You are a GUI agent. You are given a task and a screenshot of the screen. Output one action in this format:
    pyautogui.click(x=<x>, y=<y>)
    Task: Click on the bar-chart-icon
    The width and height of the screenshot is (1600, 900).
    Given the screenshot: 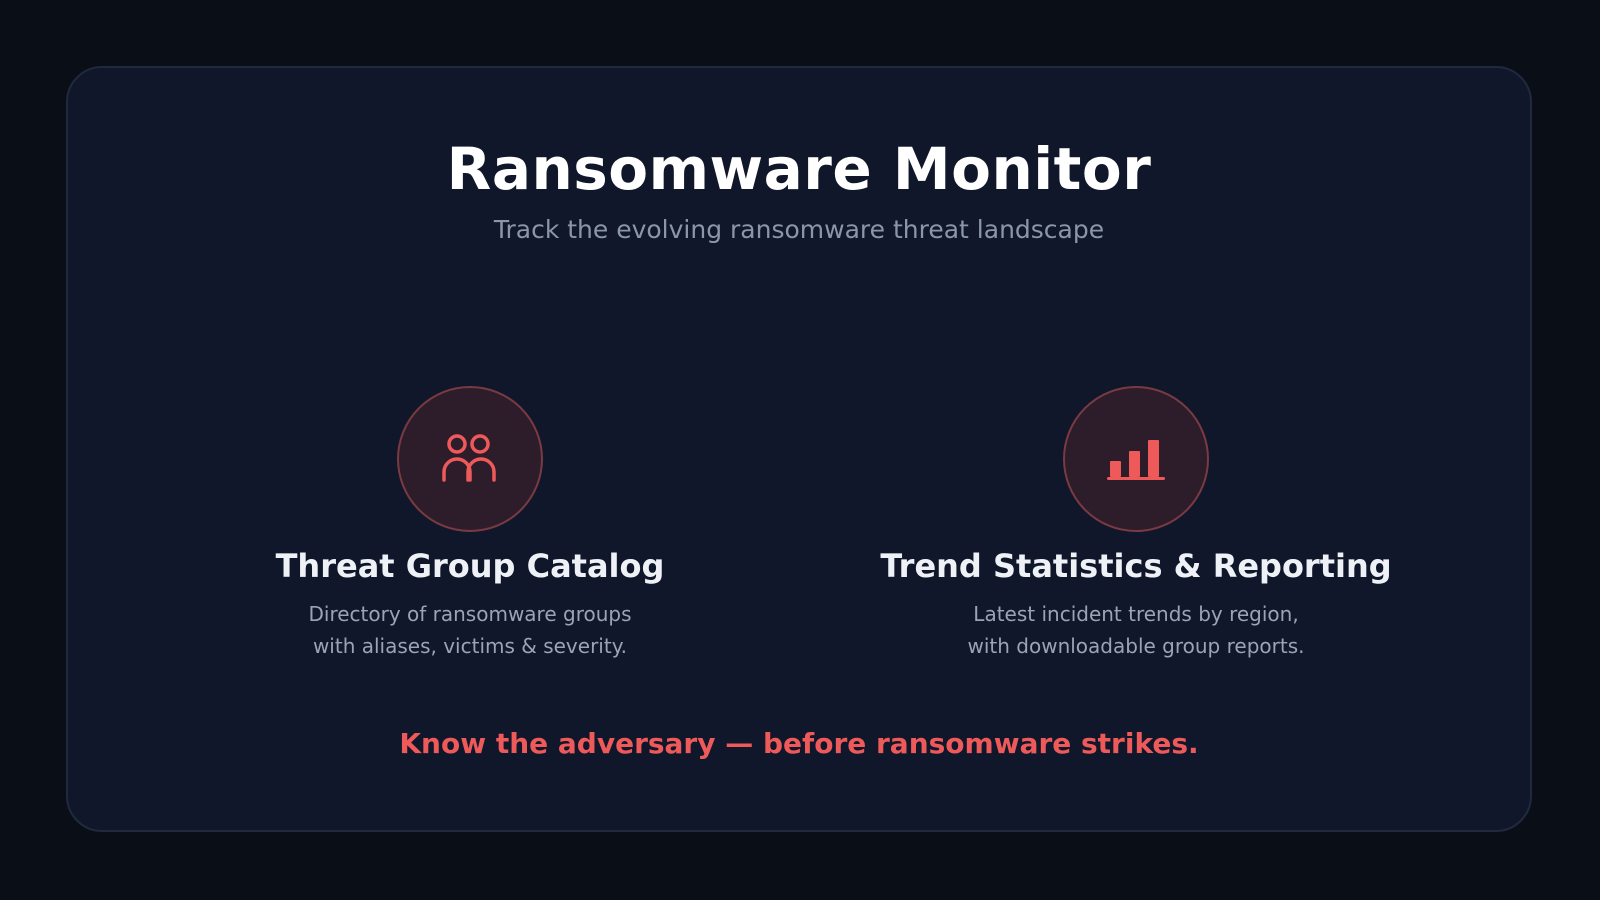 What is the action you would take?
    pyautogui.click(x=1136, y=460)
    